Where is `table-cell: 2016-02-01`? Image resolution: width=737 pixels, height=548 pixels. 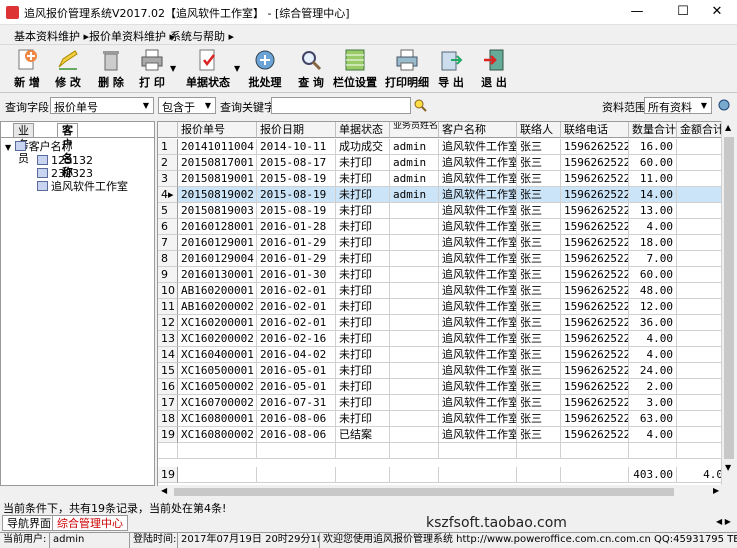
table-cell: 2016-02-01 is located at coordinates (296, 291).